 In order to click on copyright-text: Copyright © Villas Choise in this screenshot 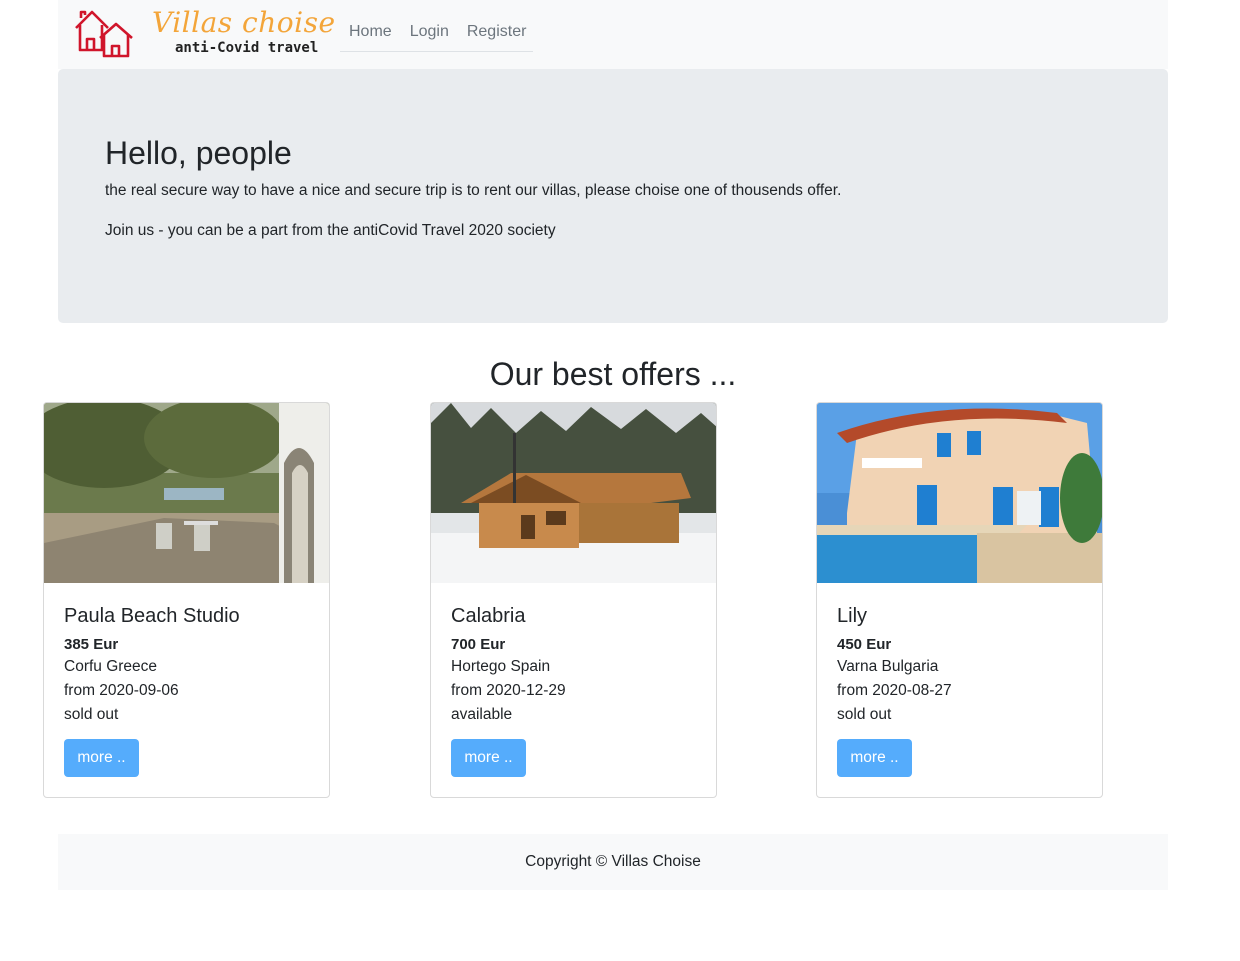, I will do `click(613, 861)`.